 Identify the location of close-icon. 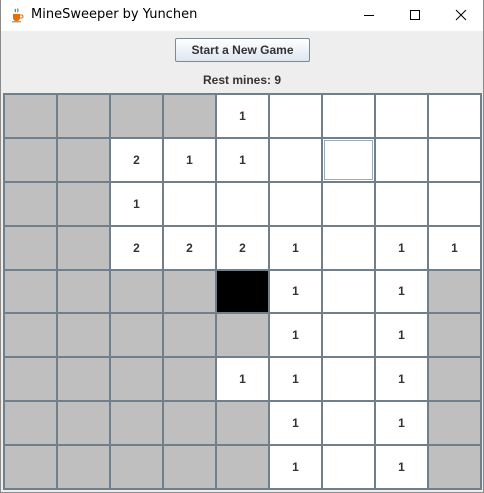
(461, 15).